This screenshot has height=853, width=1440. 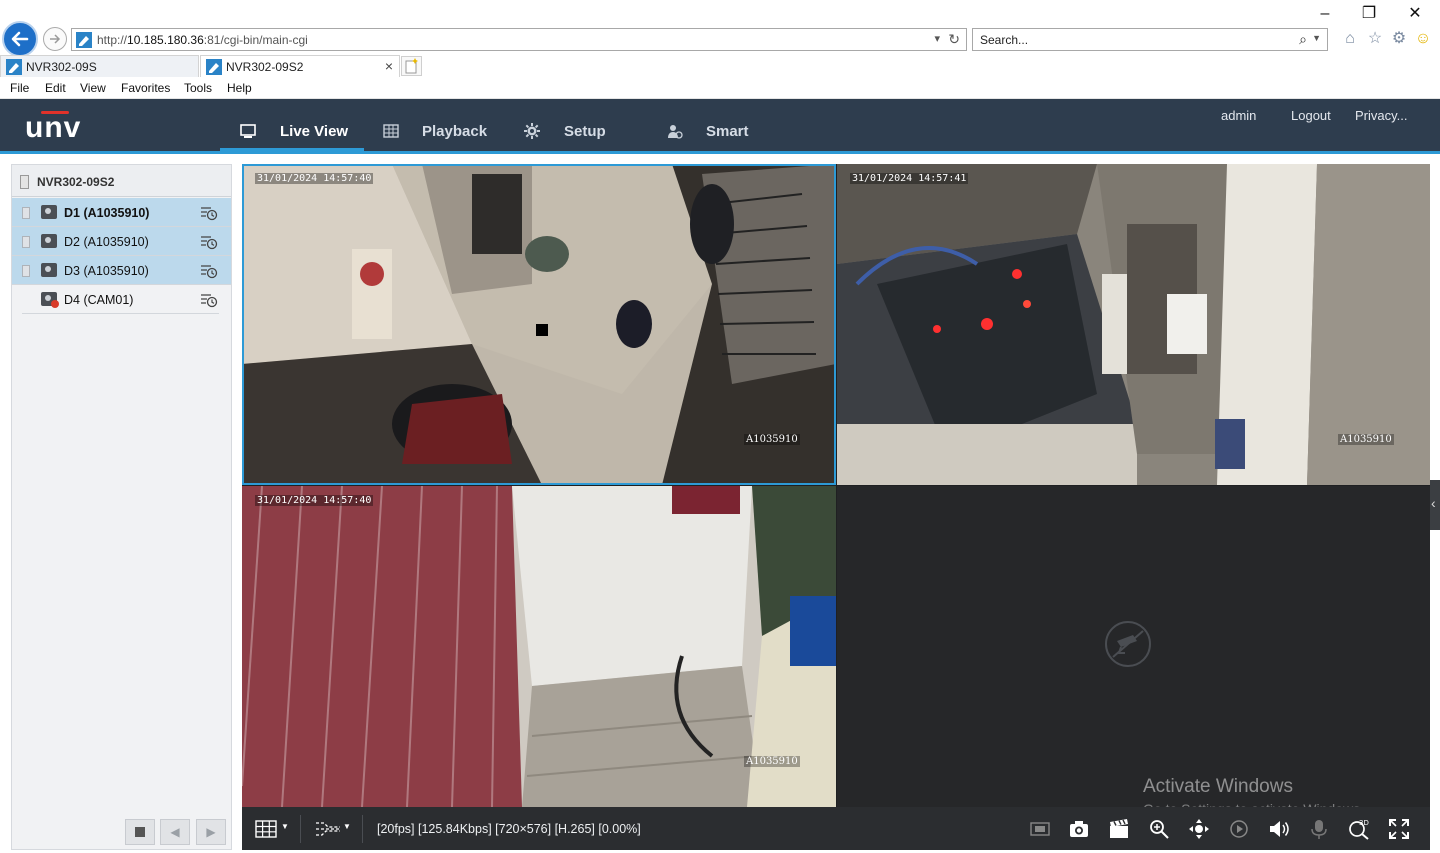 What do you see at coordinates (1199, 829) in the screenshot?
I see `ptz-control-icon` at bounding box center [1199, 829].